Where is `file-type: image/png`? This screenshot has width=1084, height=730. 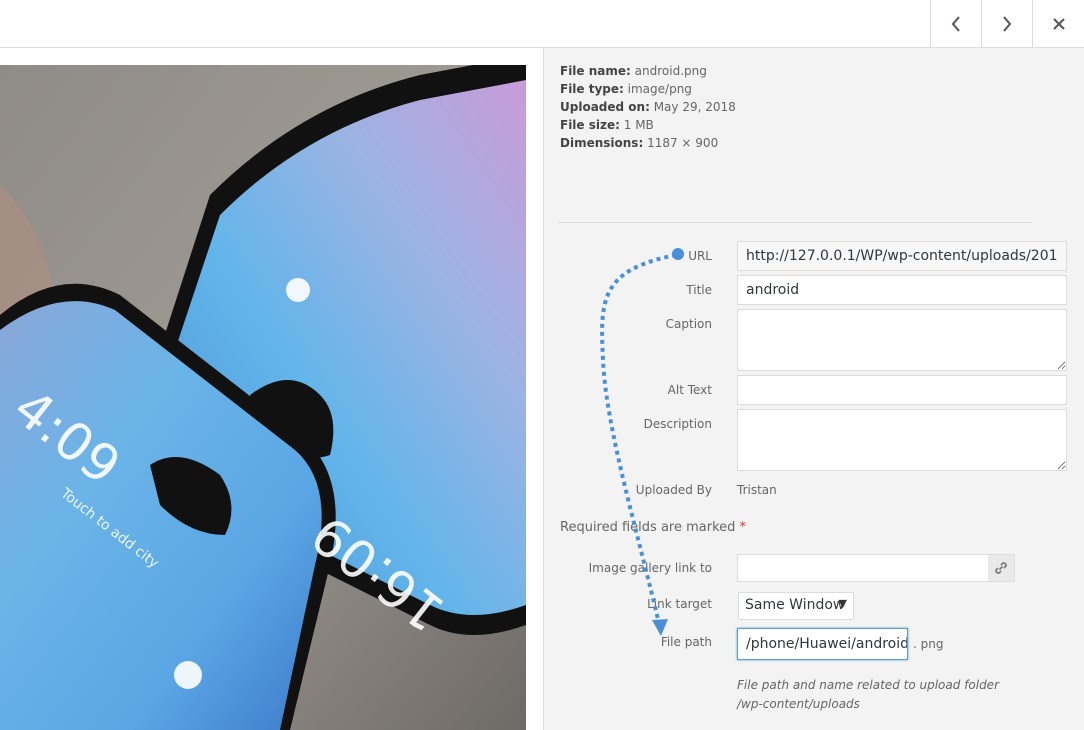 file-type: image/png is located at coordinates (659, 89).